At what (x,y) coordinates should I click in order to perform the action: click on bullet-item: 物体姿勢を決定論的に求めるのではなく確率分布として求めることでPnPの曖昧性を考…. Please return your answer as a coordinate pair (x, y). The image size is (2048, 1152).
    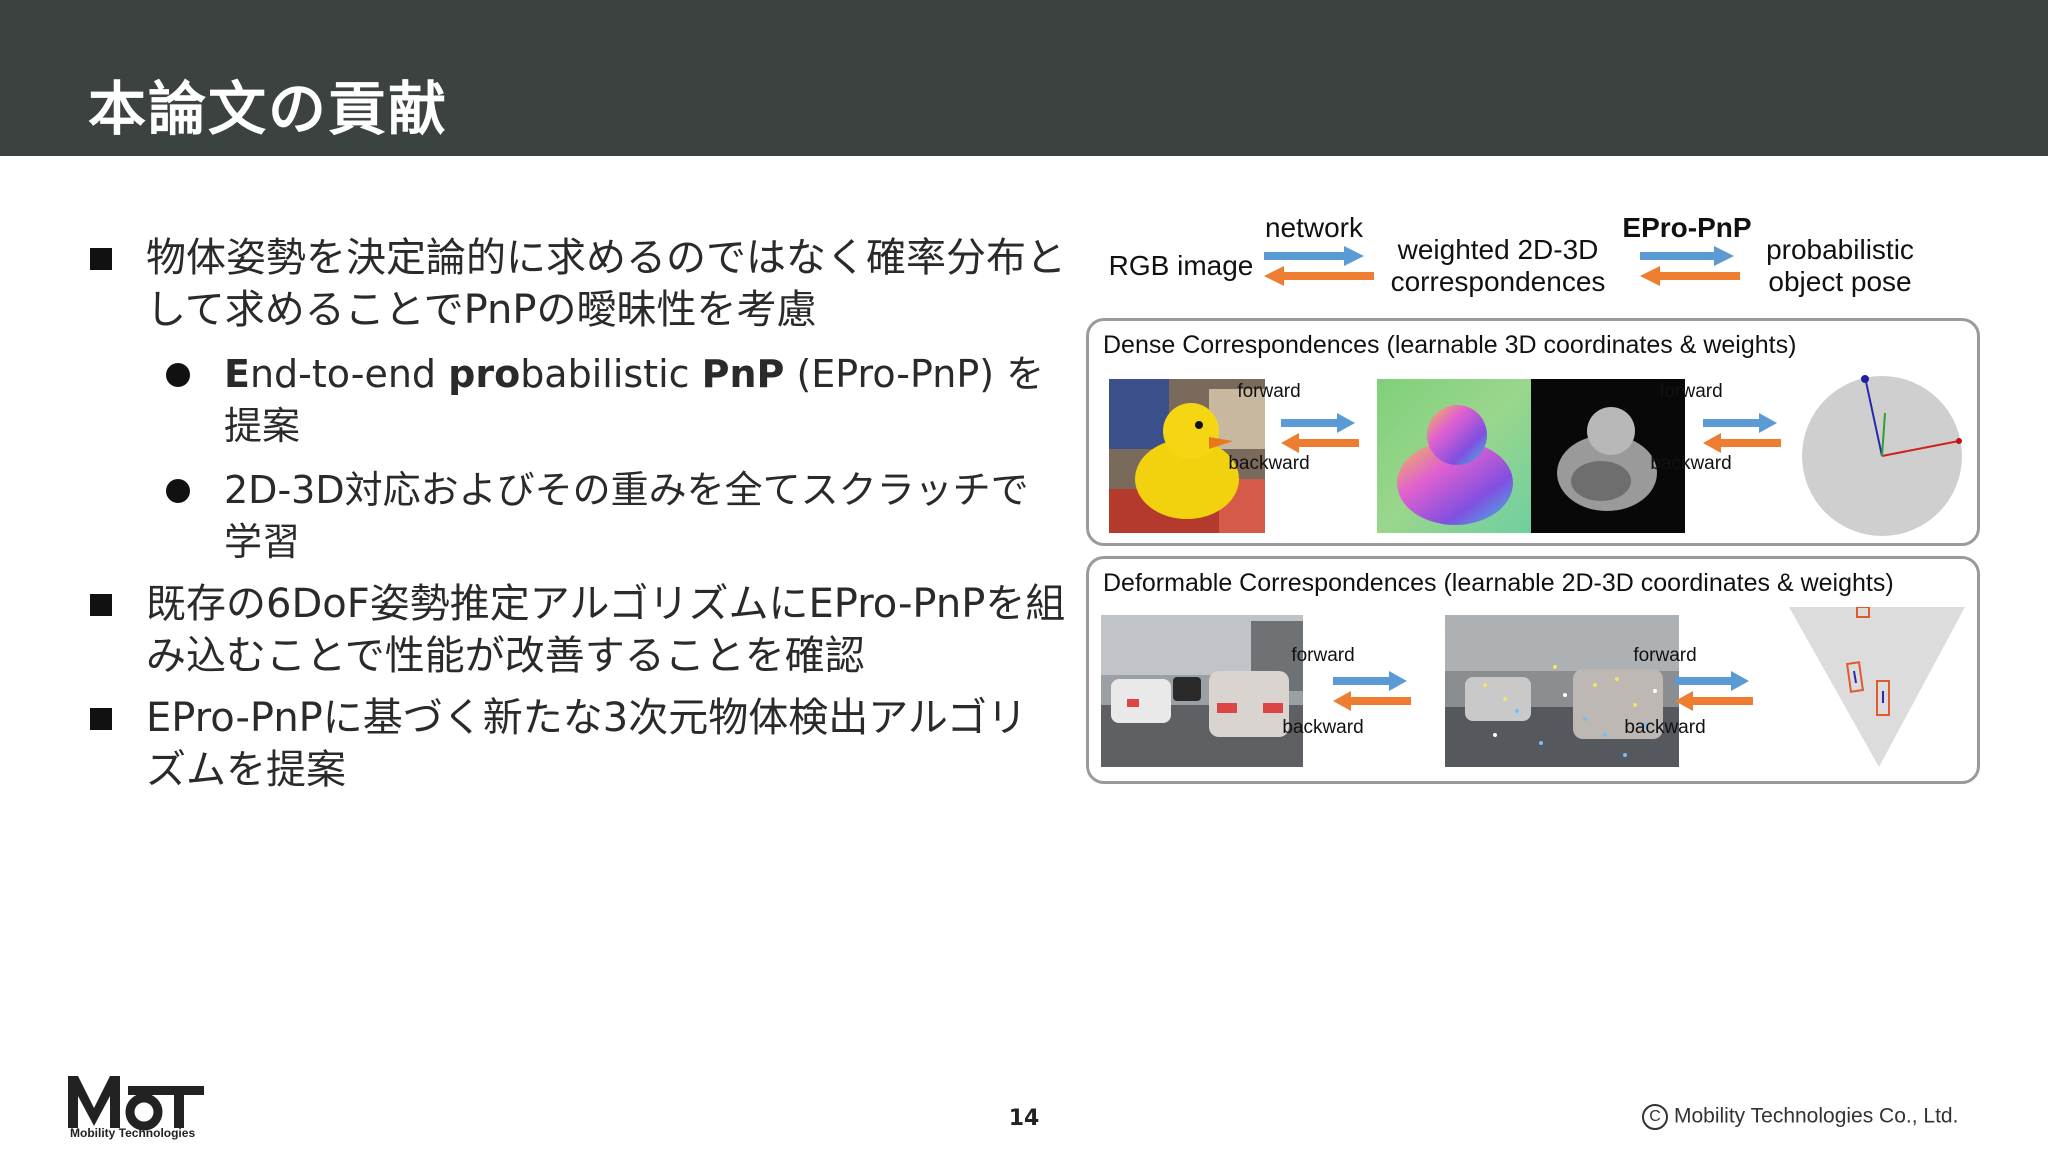
    Looking at the image, I should click on (576, 284).